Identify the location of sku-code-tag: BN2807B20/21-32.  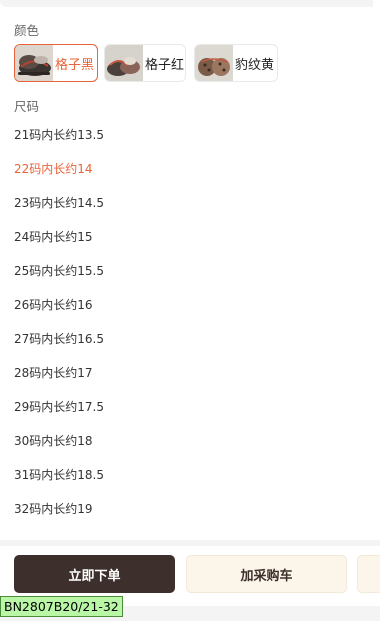
(61, 606).